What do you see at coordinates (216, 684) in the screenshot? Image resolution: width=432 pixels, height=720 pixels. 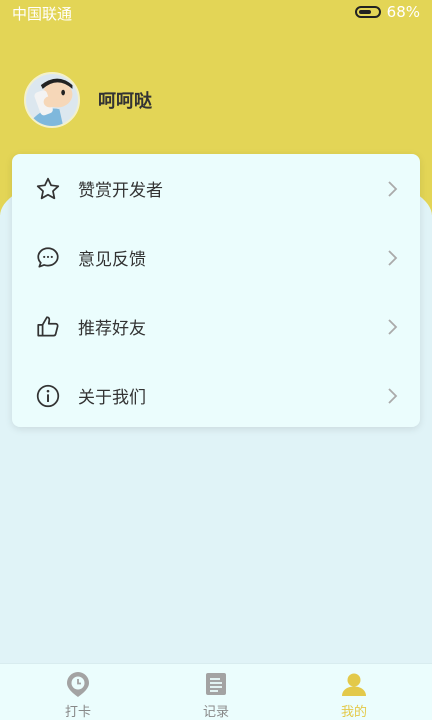 I see `document-icon` at bounding box center [216, 684].